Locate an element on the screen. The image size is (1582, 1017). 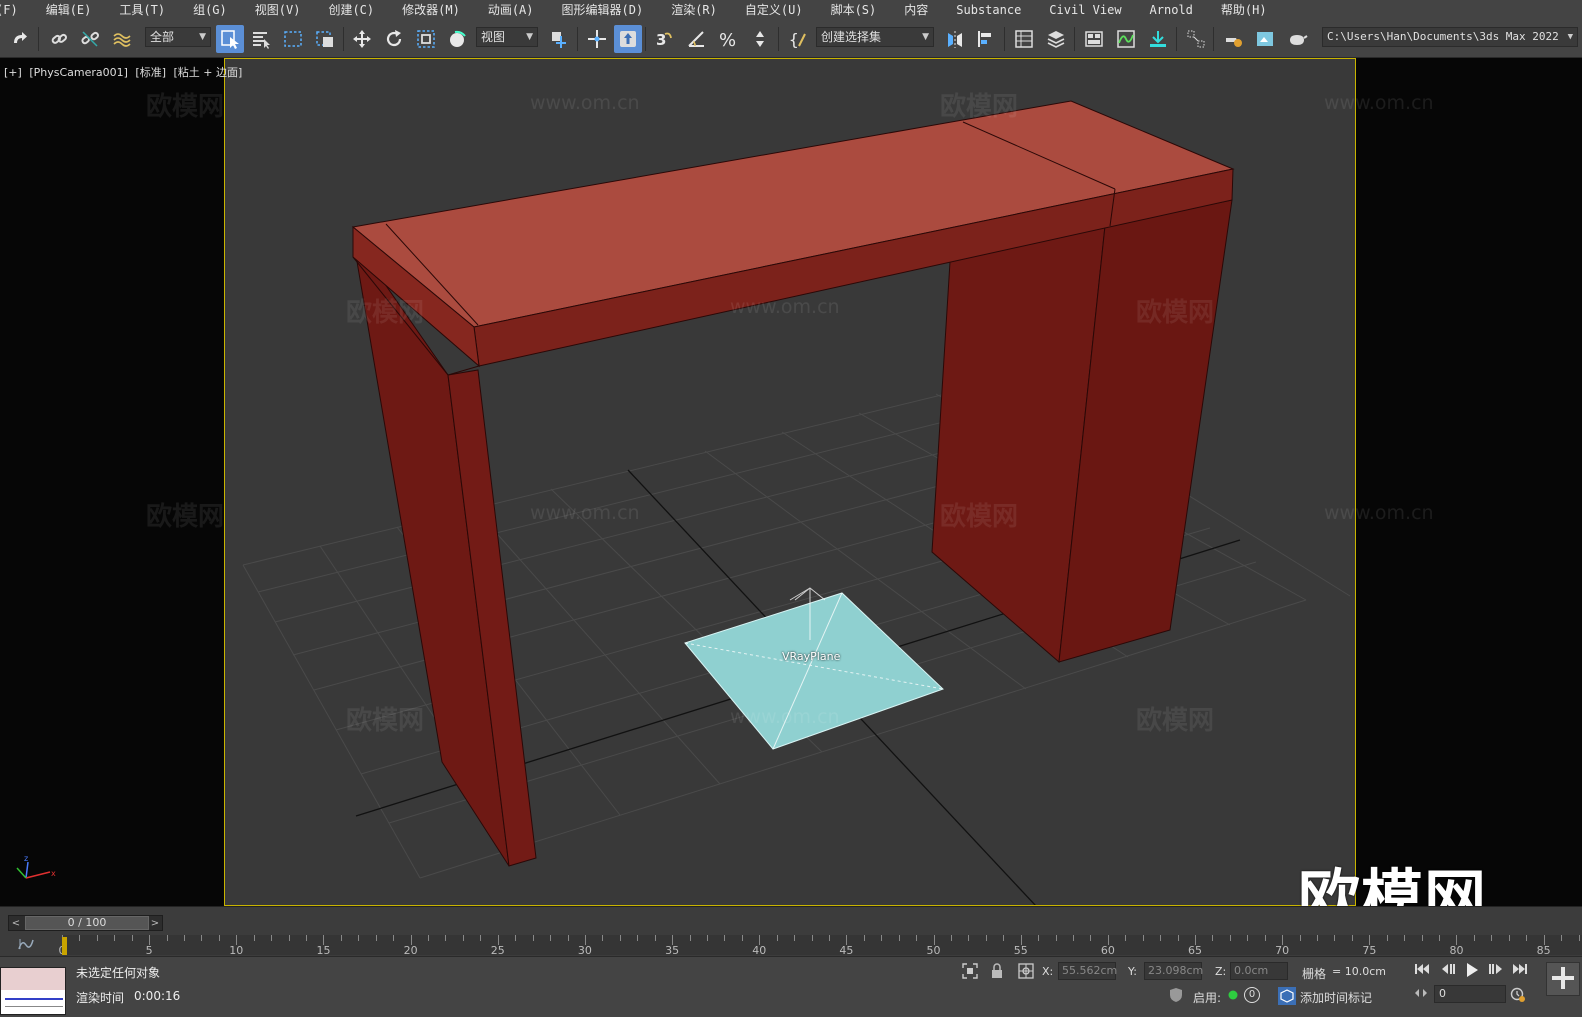
mini-curve-editor-toggle is located at coordinates (26, 945).